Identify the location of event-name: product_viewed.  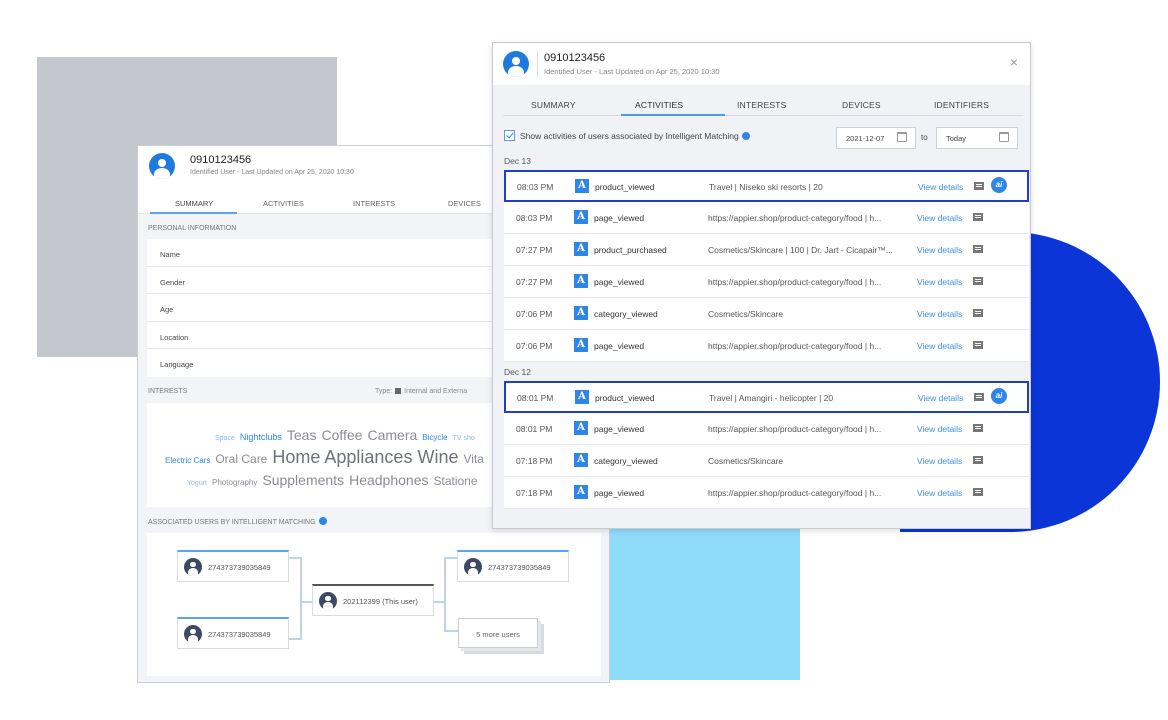
(625, 398).